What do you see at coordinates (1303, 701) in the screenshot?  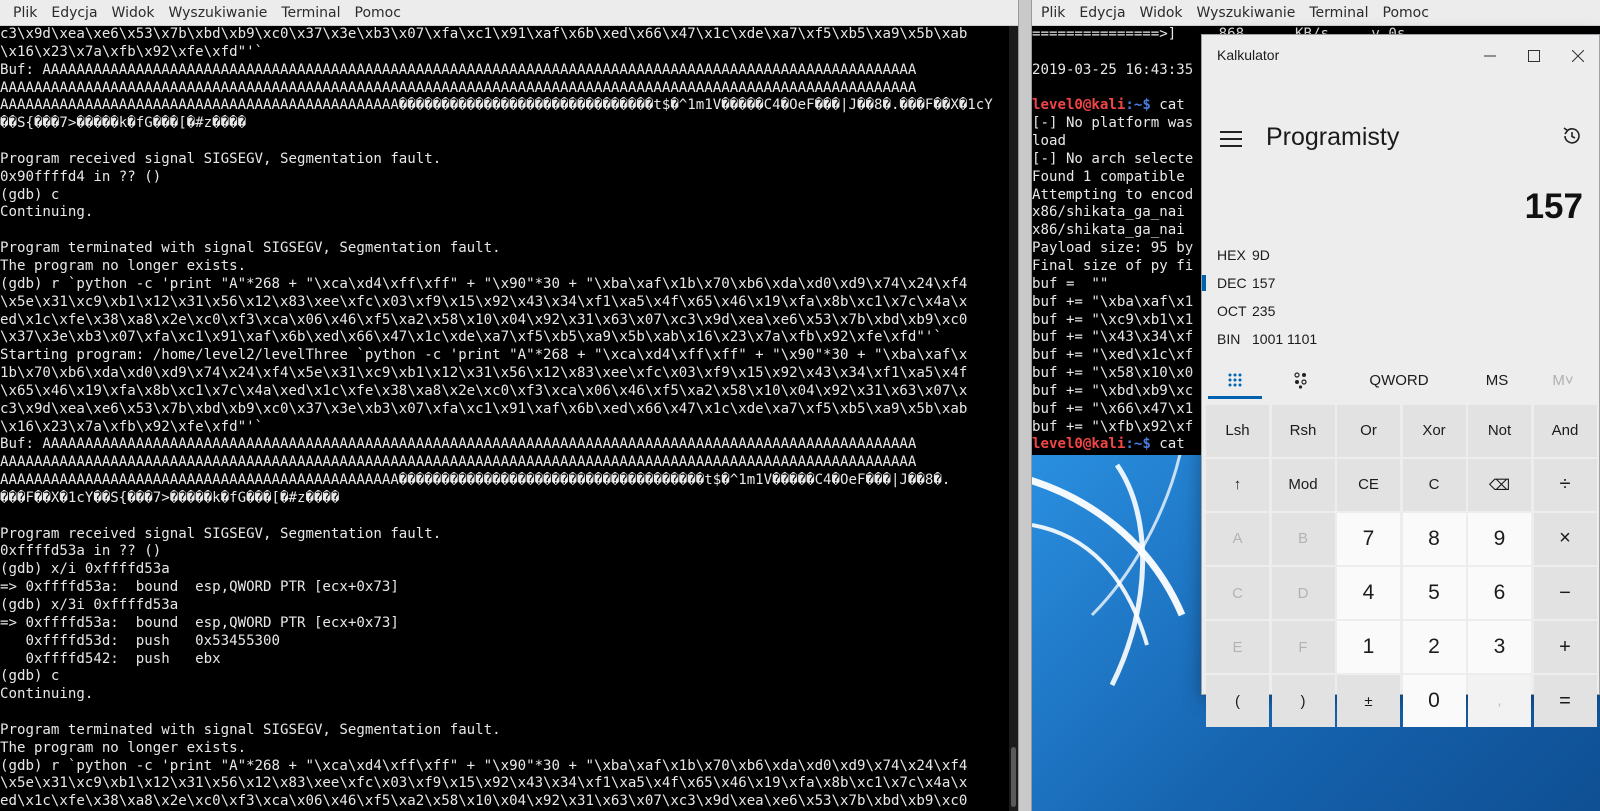 I see `close-paren-button: )` at bounding box center [1303, 701].